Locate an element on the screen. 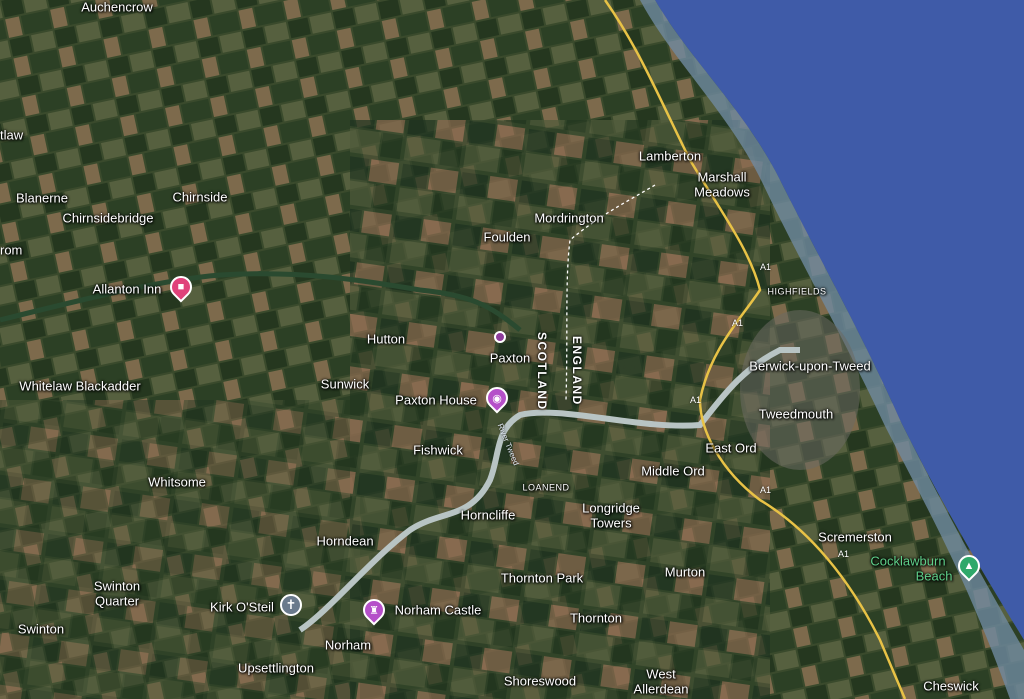  label-swinton-quarter-1: Swinton is located at coordinates (117, 586).